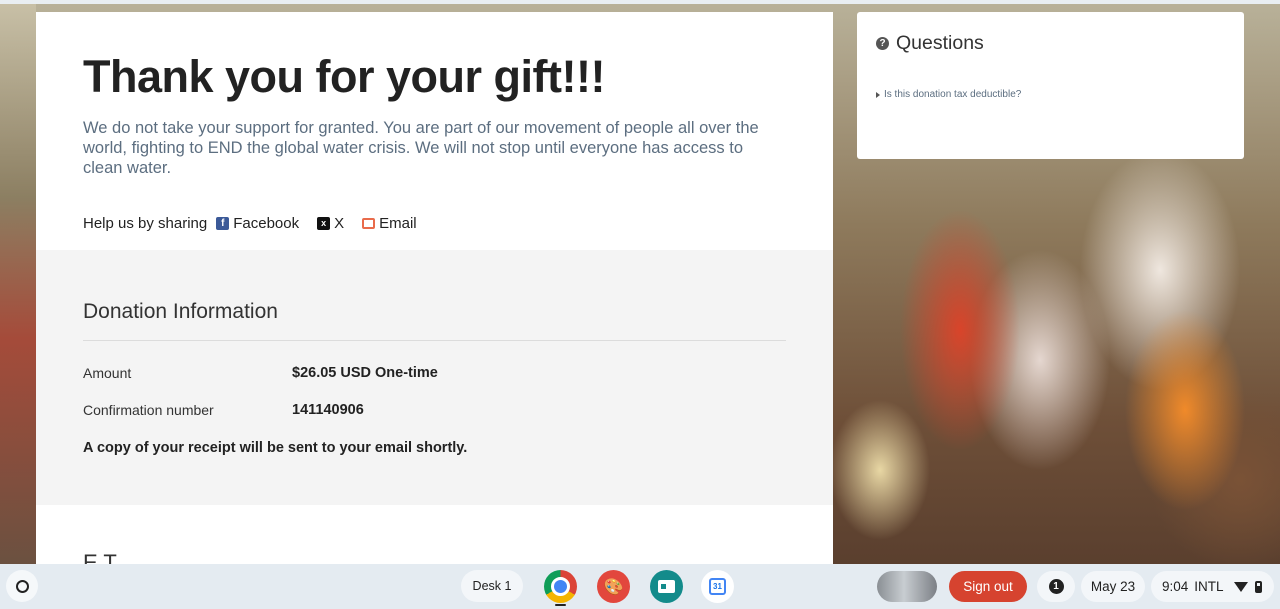 This screenshot has width=1280, height=609. What do you see at coordinates (882, 43) in the screenshot?
I see `help-circle-icon: ?` at bounding box center [882, 43].